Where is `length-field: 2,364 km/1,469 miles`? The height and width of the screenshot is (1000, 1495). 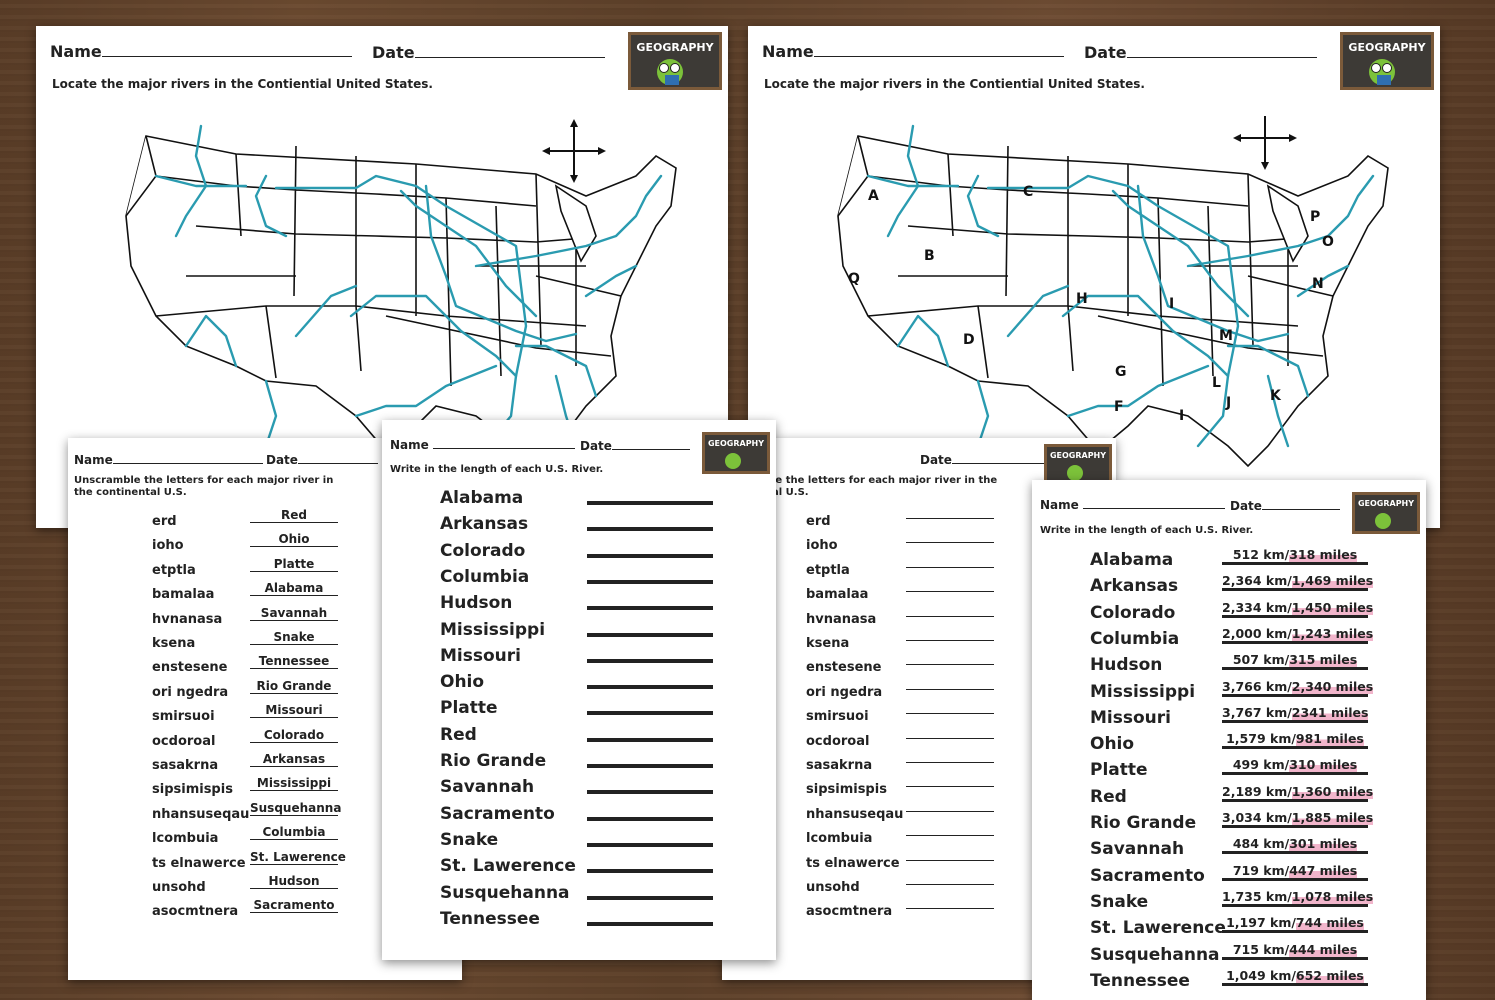
length-field: 2,364 km/1,469 miles is located at coordinates (1298, 582).